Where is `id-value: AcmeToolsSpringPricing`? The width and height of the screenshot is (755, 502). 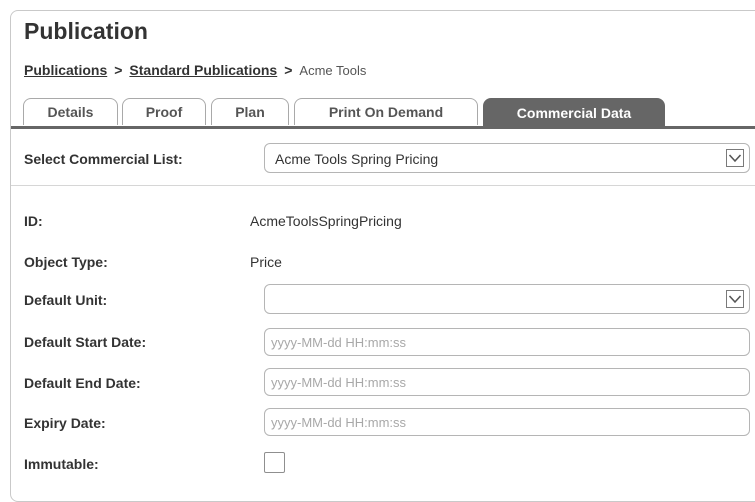 id-value: AcmeToolsSpringPricing is located at coordinates (326, 221).